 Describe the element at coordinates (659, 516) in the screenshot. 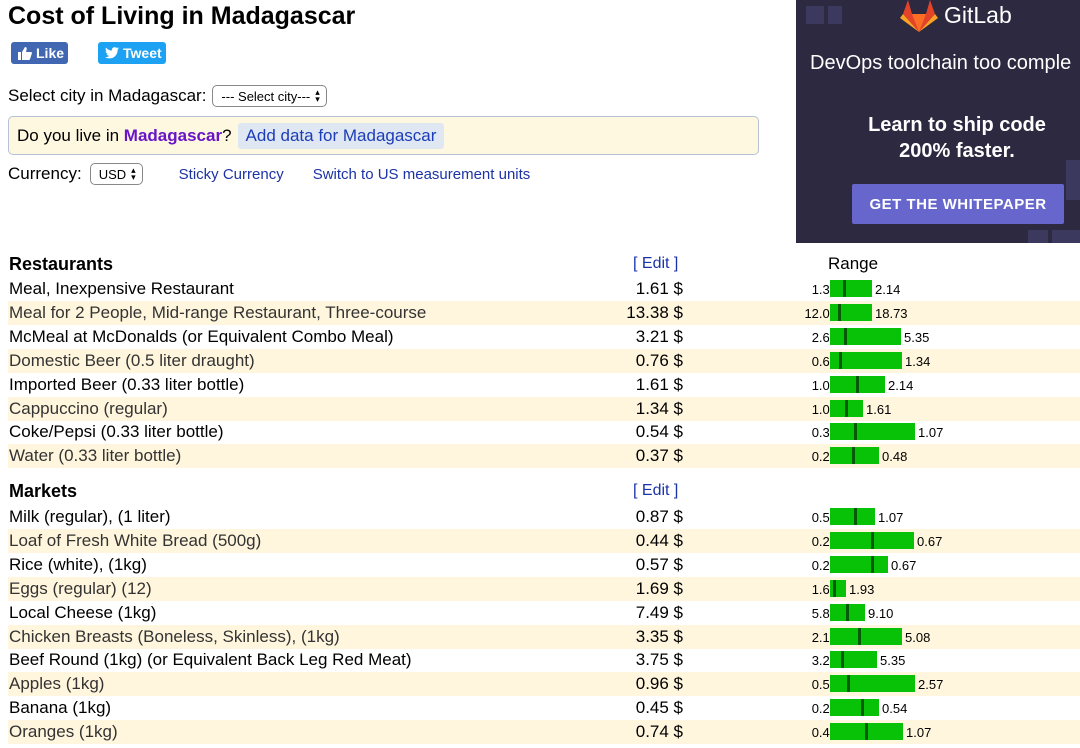

I see `item-price: 0.87 $` at that location.